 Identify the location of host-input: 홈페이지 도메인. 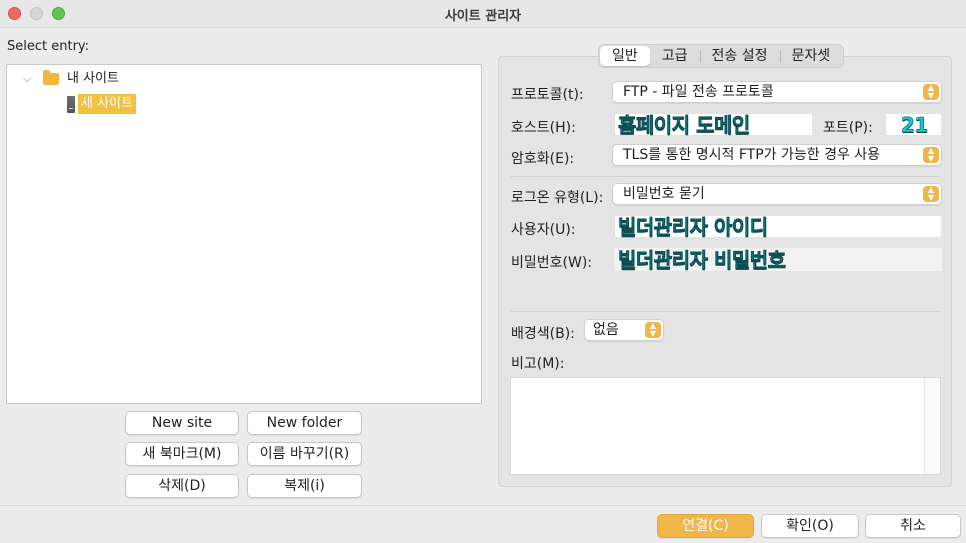
(713, 125).